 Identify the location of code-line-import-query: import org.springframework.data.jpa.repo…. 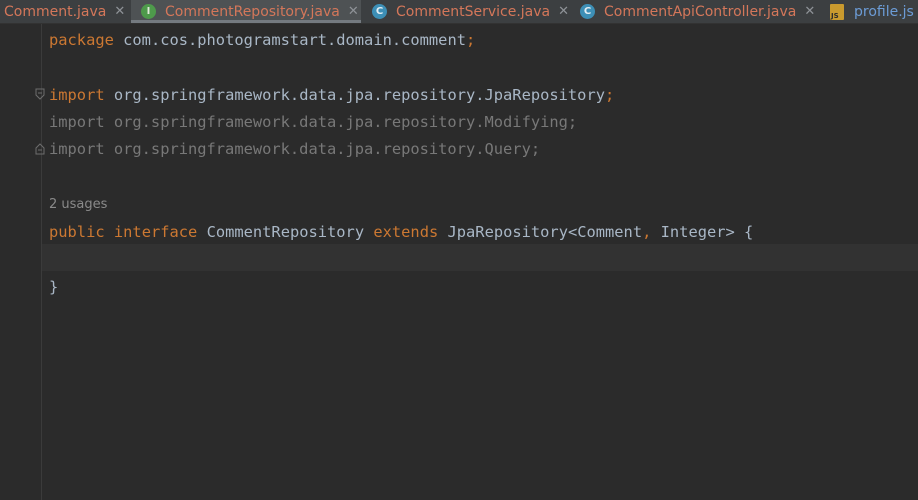
(295, 149).